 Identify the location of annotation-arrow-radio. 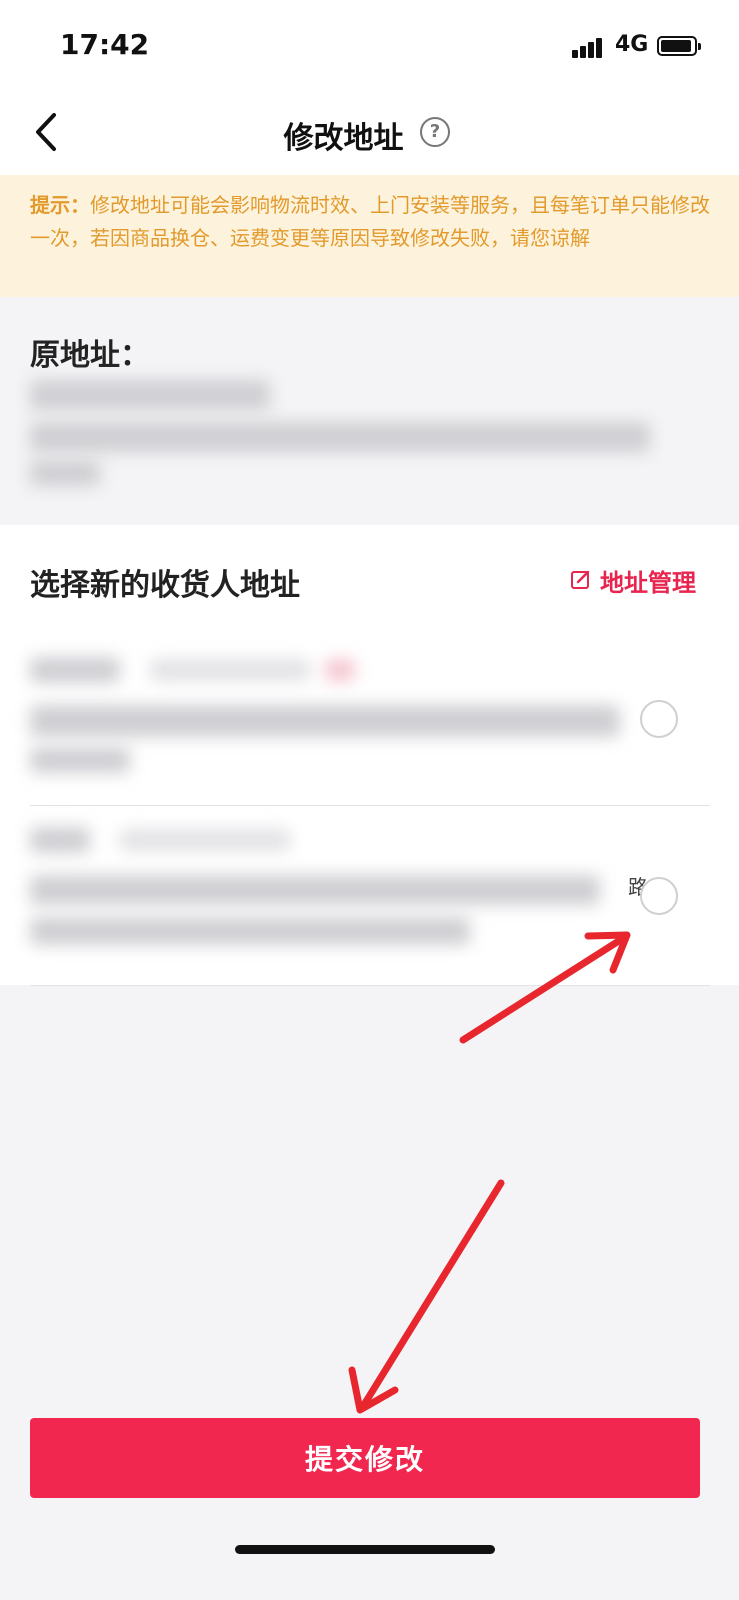
(545, 987).